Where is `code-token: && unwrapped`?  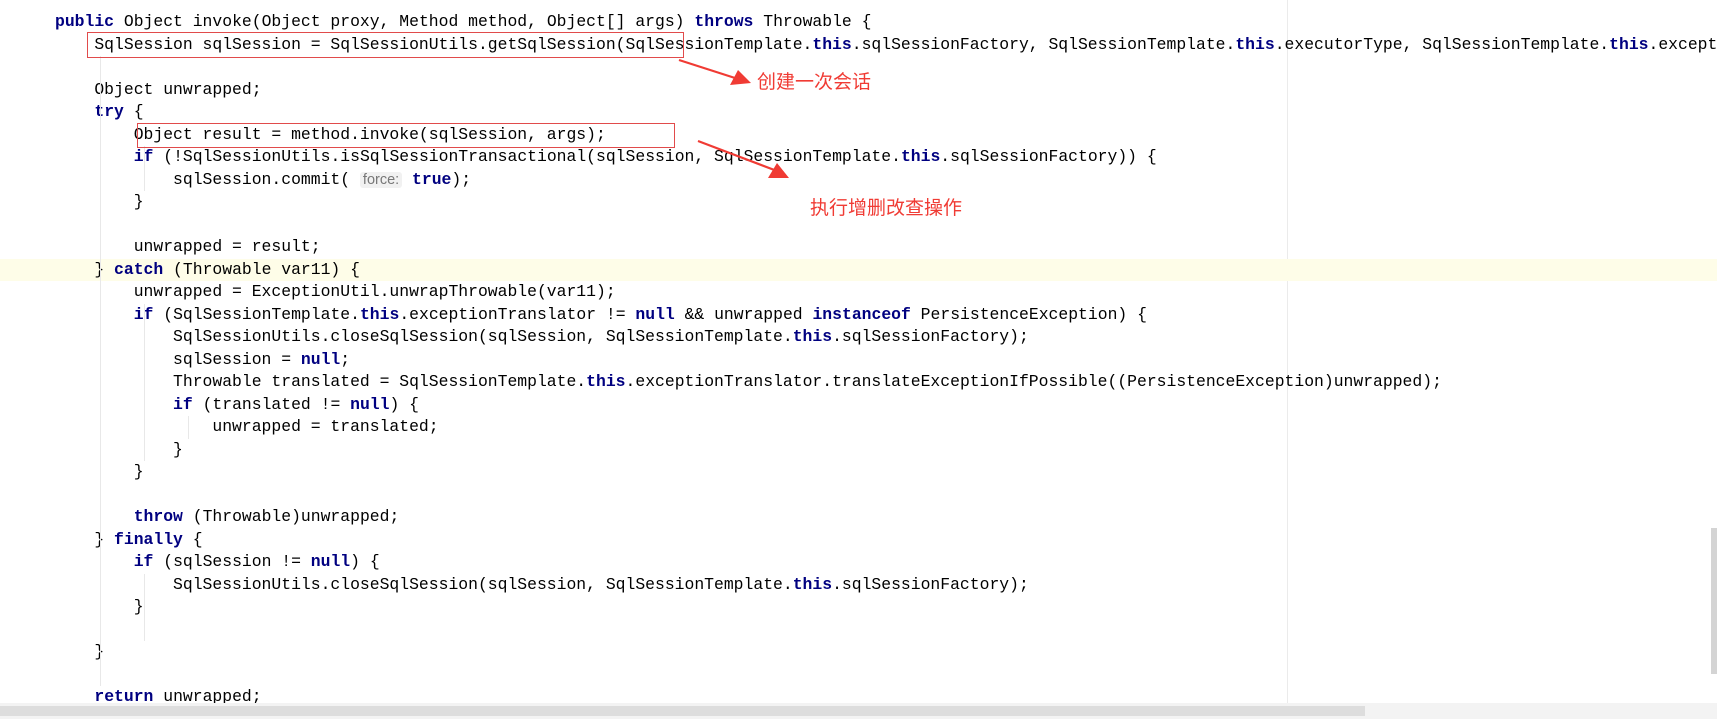 code-token: && unwrapped is located at coordinates (743, 314).